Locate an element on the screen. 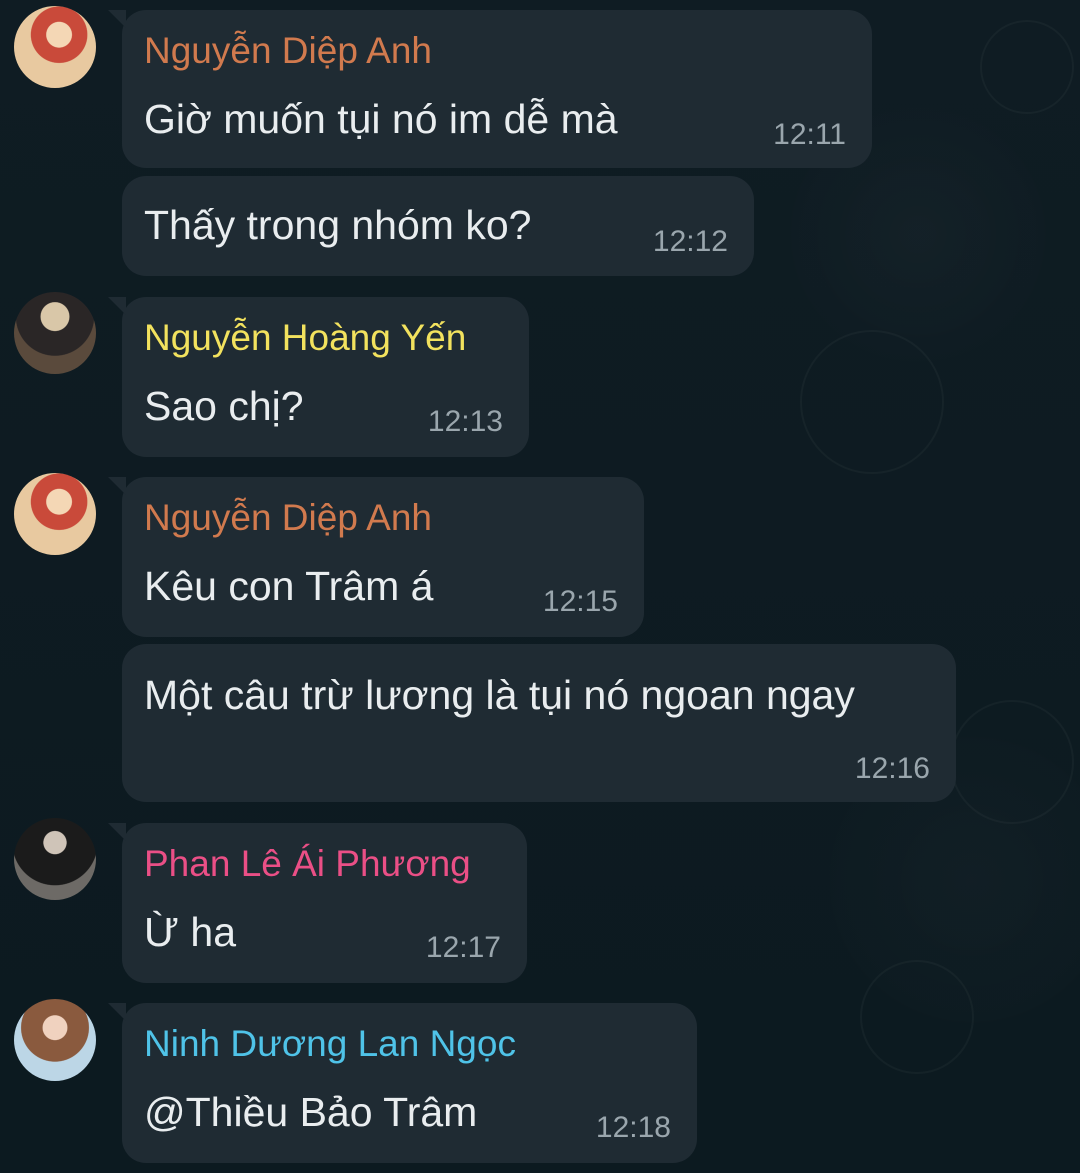 The height and width of the screenshot is (1173, 1080). avatar-ninh-duong-lan-ngoc is located at coordinates (55, 1040).